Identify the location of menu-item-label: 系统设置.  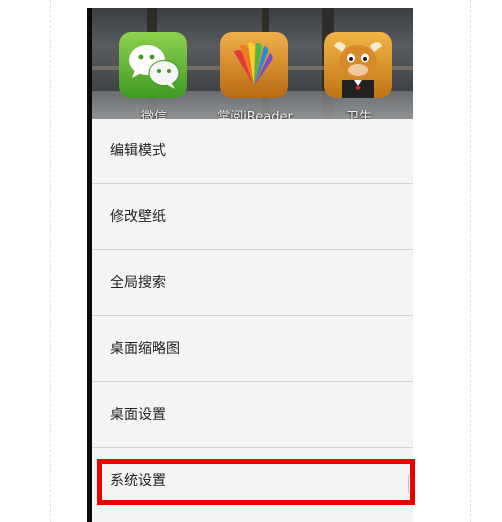
(138, 481).